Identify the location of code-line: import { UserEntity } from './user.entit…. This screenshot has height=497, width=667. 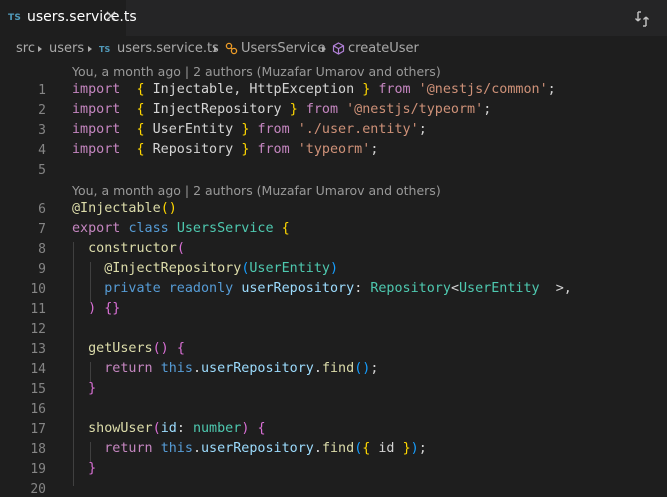
(249, 129).